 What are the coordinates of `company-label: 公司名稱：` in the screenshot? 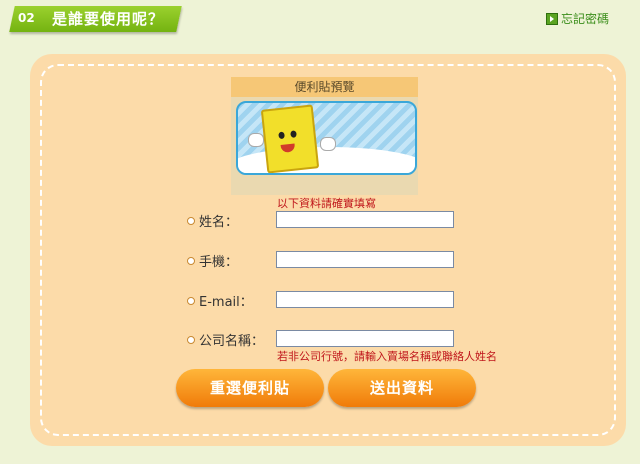 It's located at (225, 339).